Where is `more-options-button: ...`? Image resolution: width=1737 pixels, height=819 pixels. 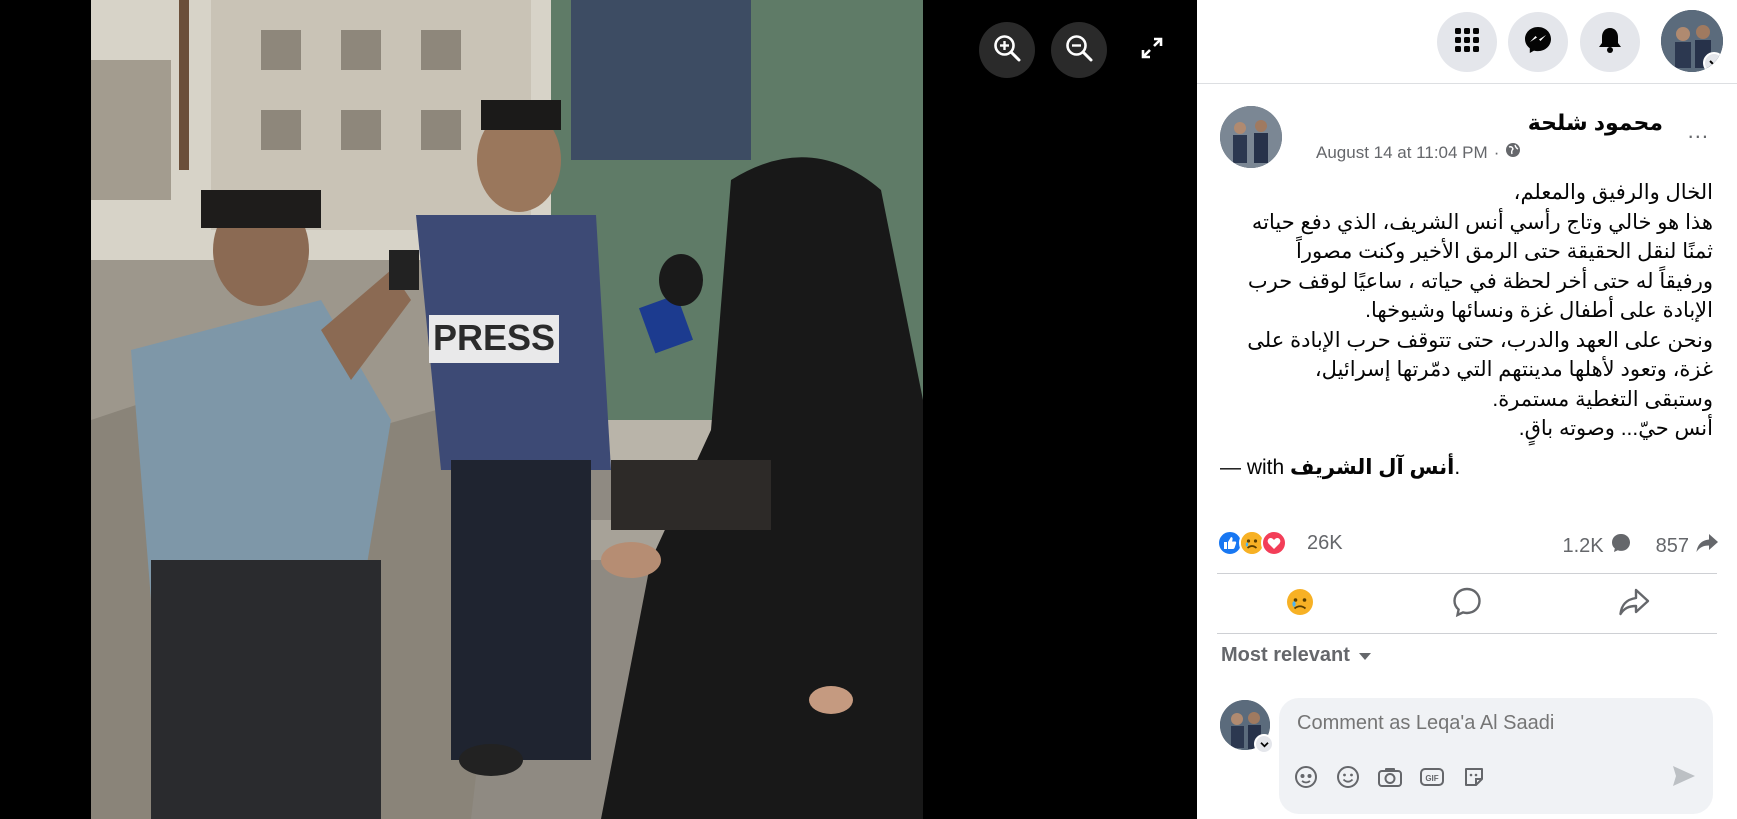
more-options-button: ... is located at coordinates (1698, 131).